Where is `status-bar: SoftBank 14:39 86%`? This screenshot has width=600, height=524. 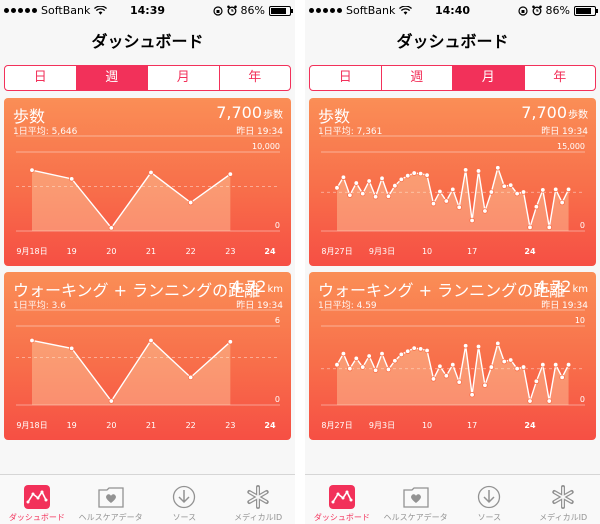 status-bar: SoftBank 14:39 86% is located at coordinates (147, 10).